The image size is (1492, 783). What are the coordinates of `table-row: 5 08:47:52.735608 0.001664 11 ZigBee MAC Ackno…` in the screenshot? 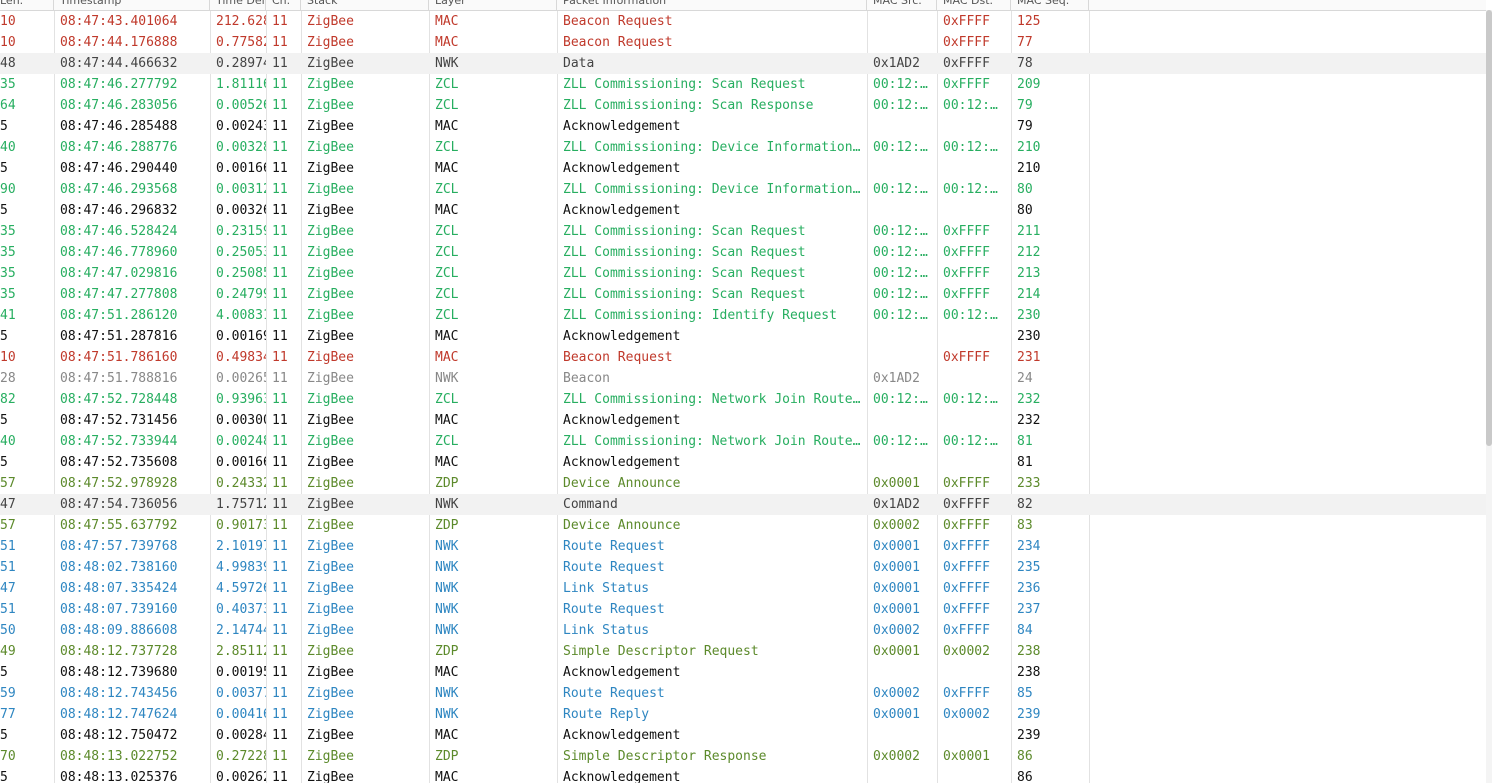 It's located at (743, 462).